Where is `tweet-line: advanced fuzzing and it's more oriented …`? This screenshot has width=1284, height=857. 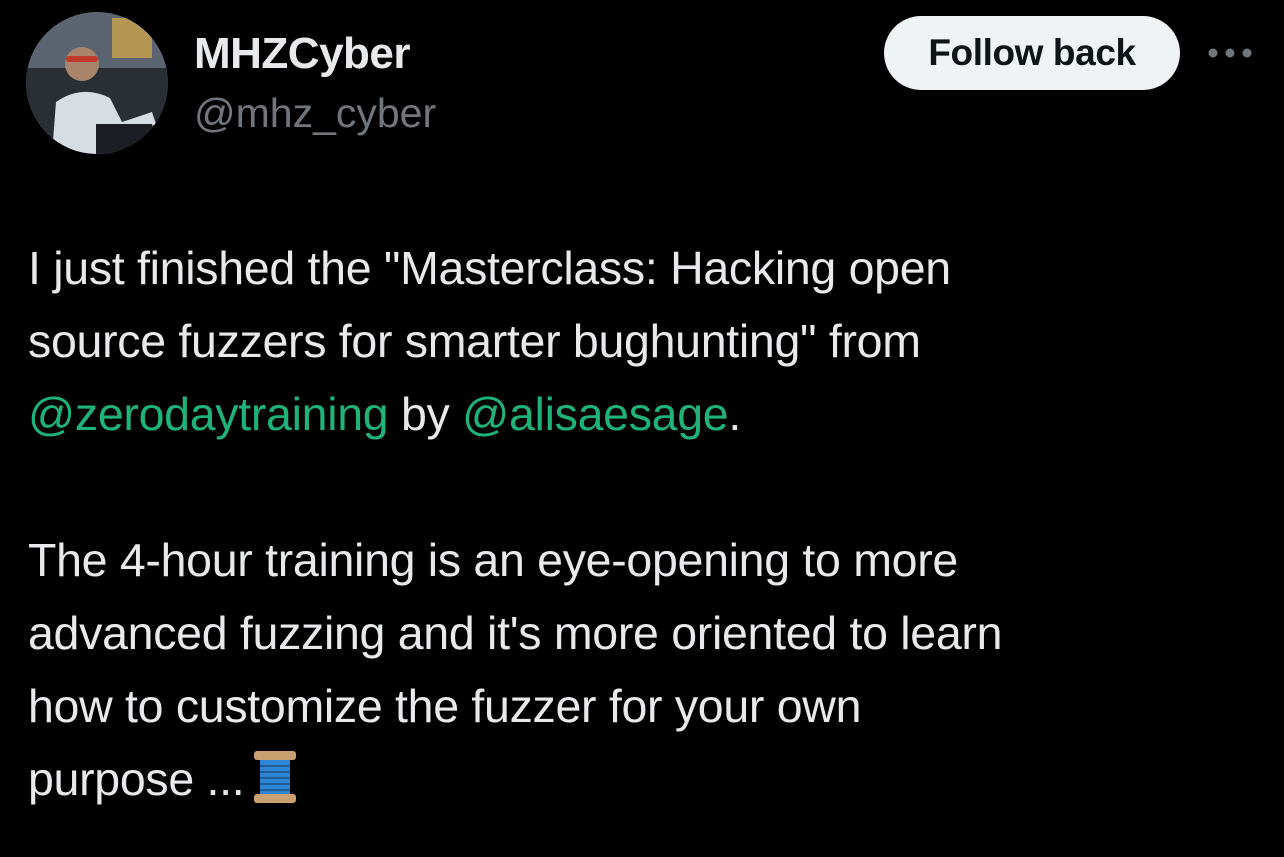 tweet-line: advanced fuzzing and it's more oriented … is located at coordinates (515, 633).